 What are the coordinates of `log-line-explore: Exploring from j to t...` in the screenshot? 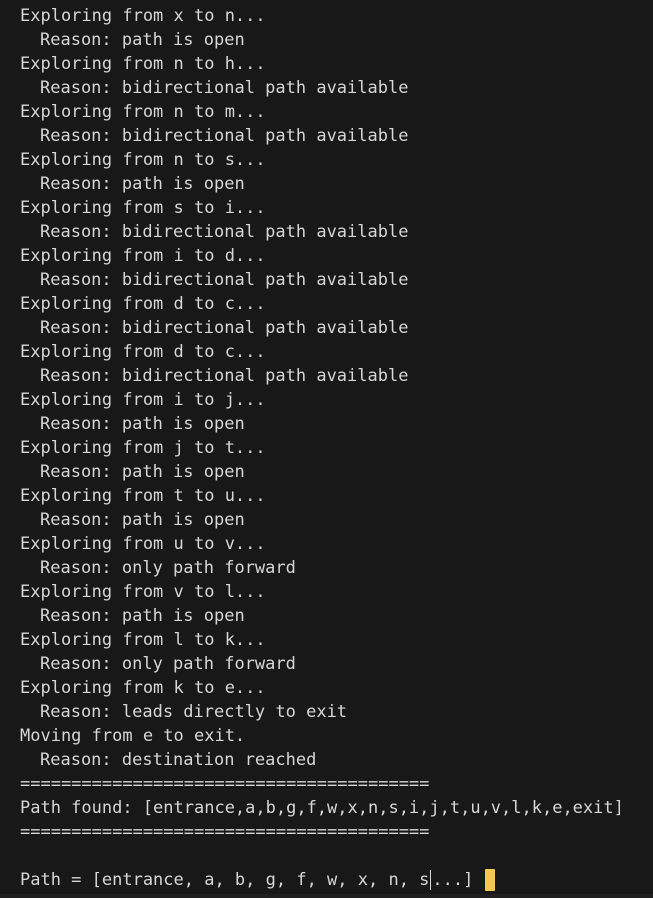 It's located at (143, 448).